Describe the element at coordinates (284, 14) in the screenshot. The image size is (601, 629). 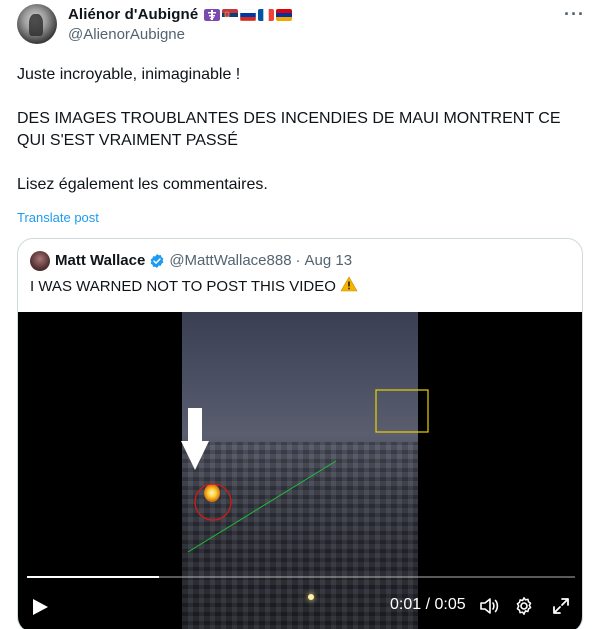
I see `armenia-flag-icon` at that location.